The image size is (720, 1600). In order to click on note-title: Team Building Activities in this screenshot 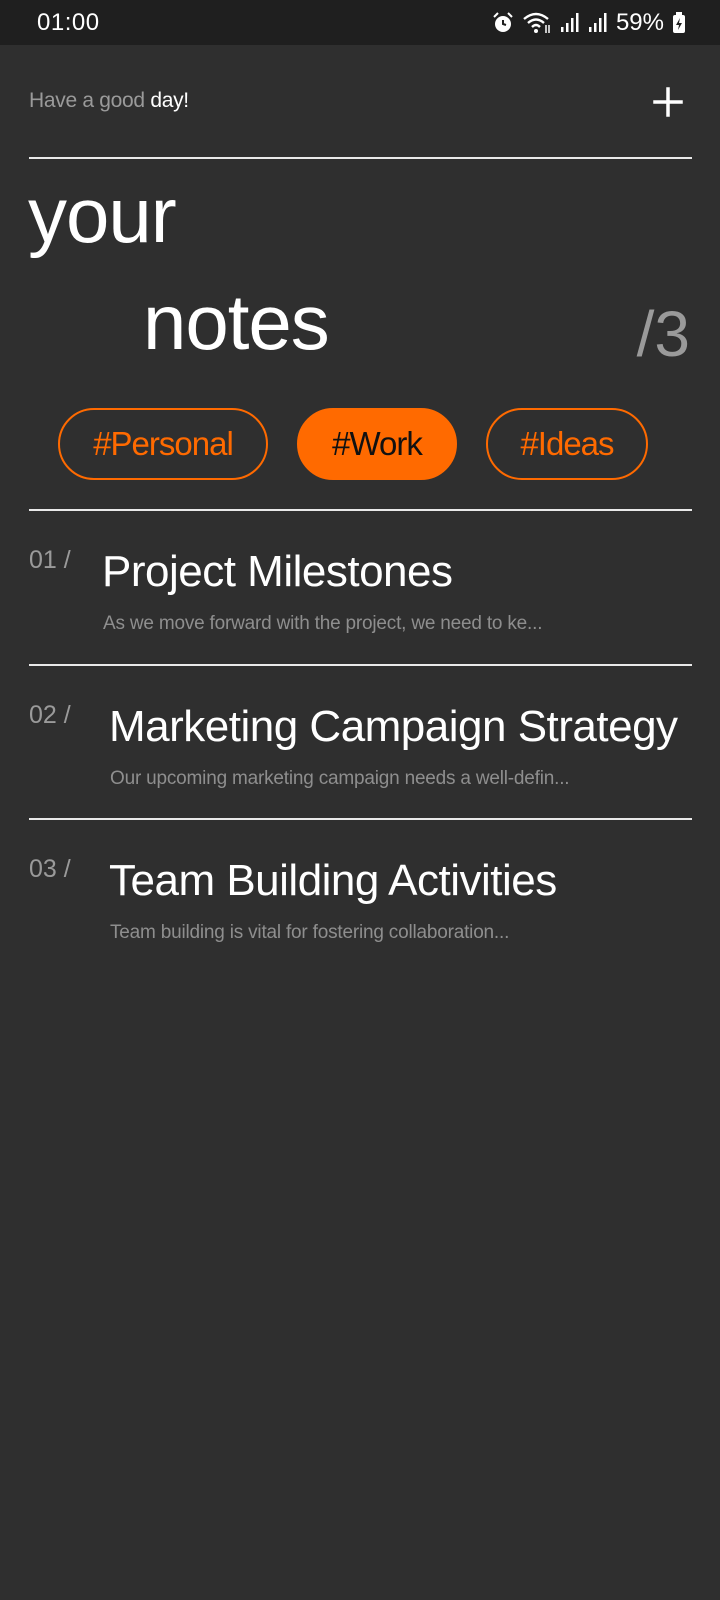, I will do `click(333, 880)`.